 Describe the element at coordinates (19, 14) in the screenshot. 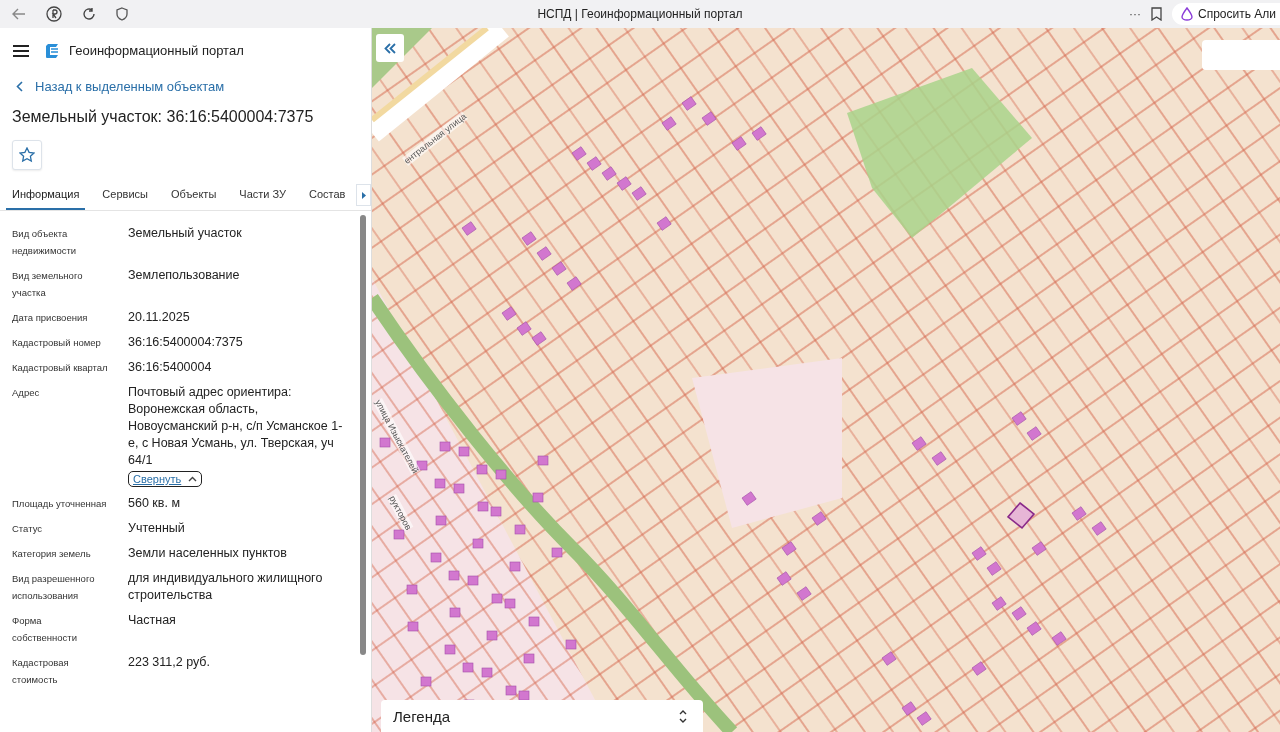

I see `back-arrow-icon` at that location.